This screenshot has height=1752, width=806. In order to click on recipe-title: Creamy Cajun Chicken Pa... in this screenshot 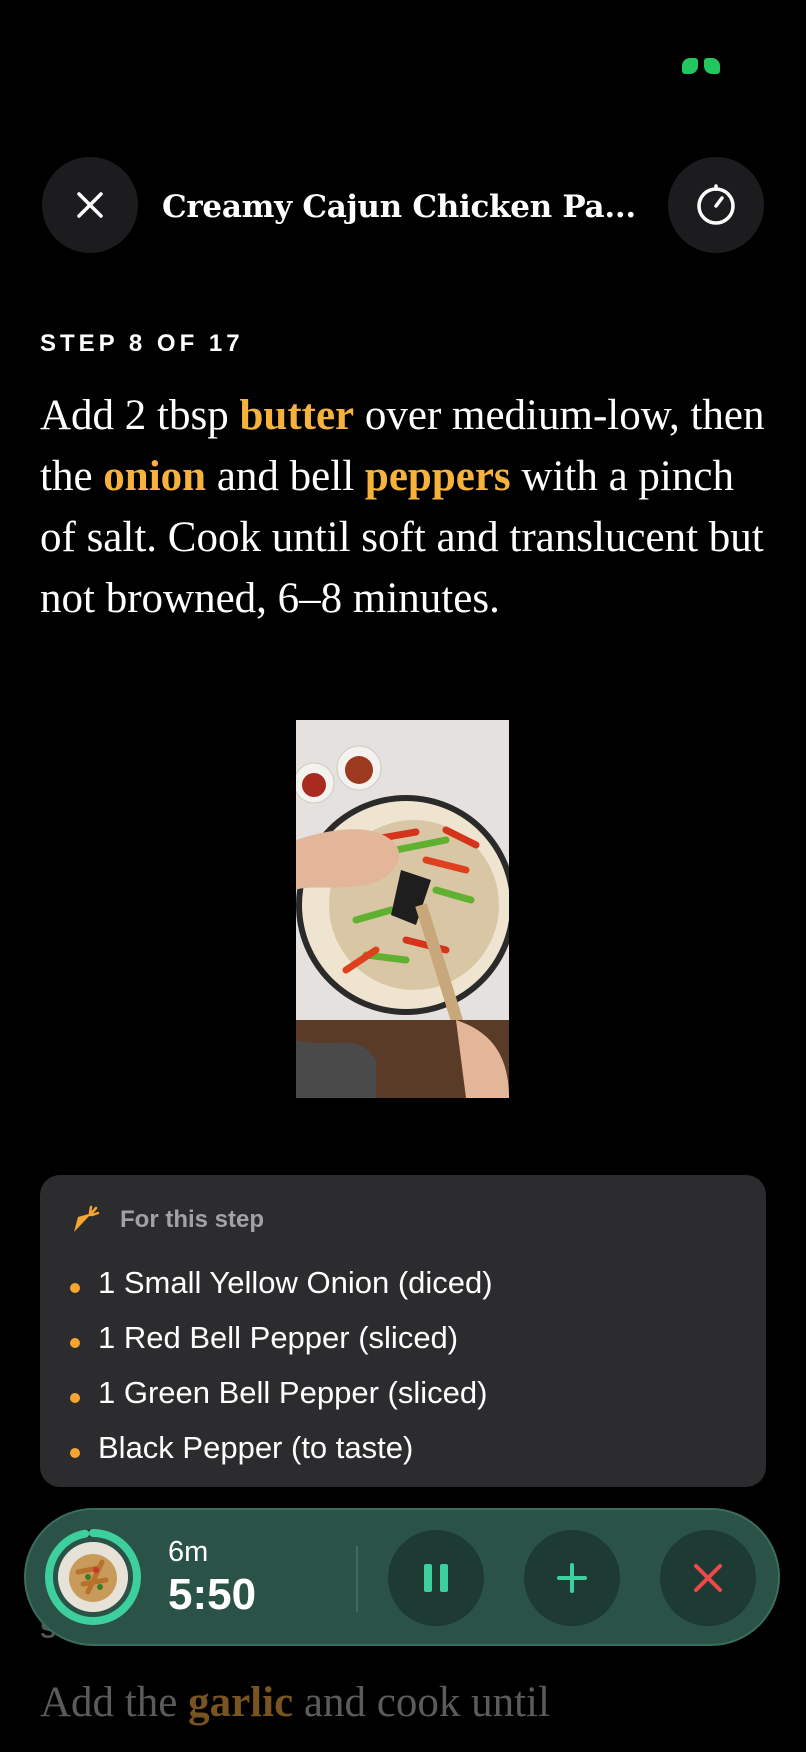, I will do `click(399, 207)`.